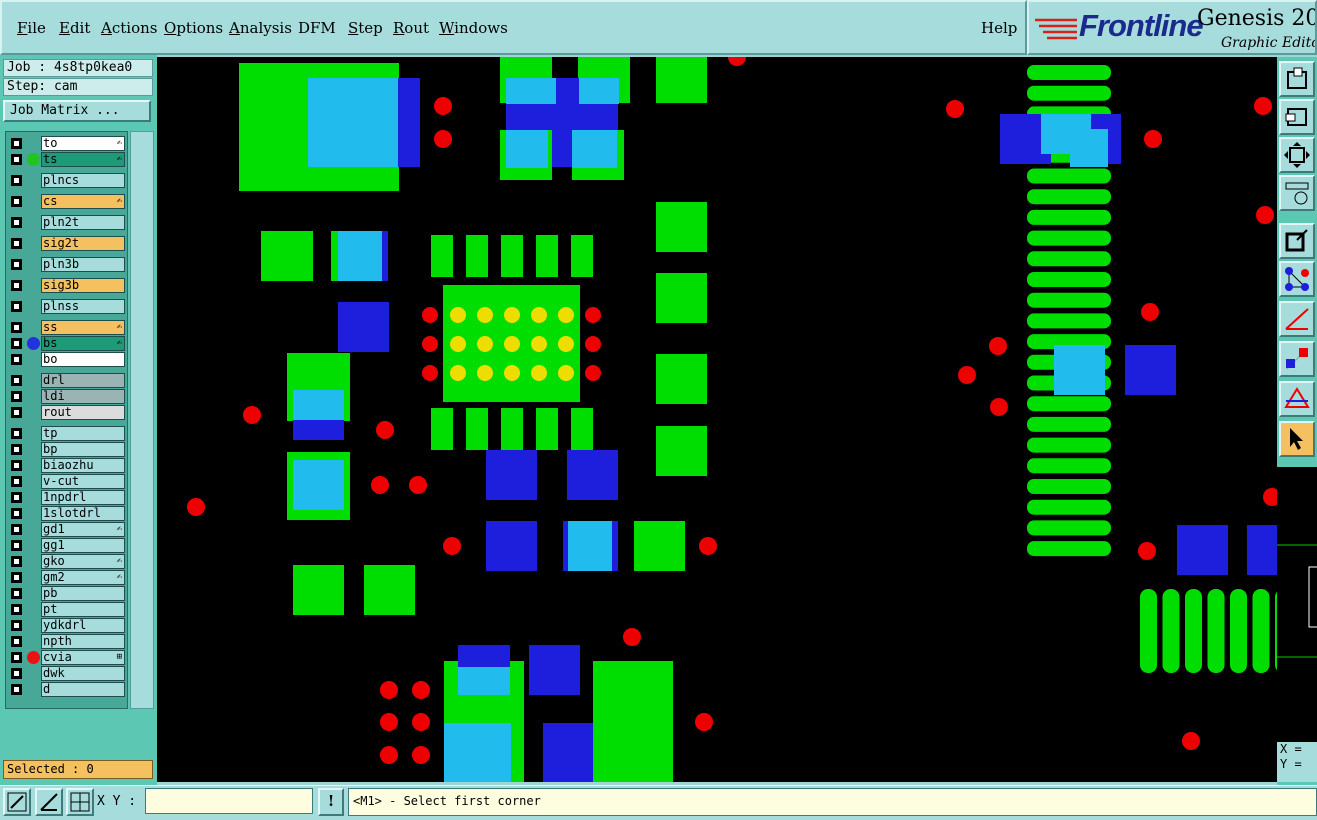 The image size is (1317, 820). I want to click on layer-row-gm2: gm2 ✍, so click(66, 577).